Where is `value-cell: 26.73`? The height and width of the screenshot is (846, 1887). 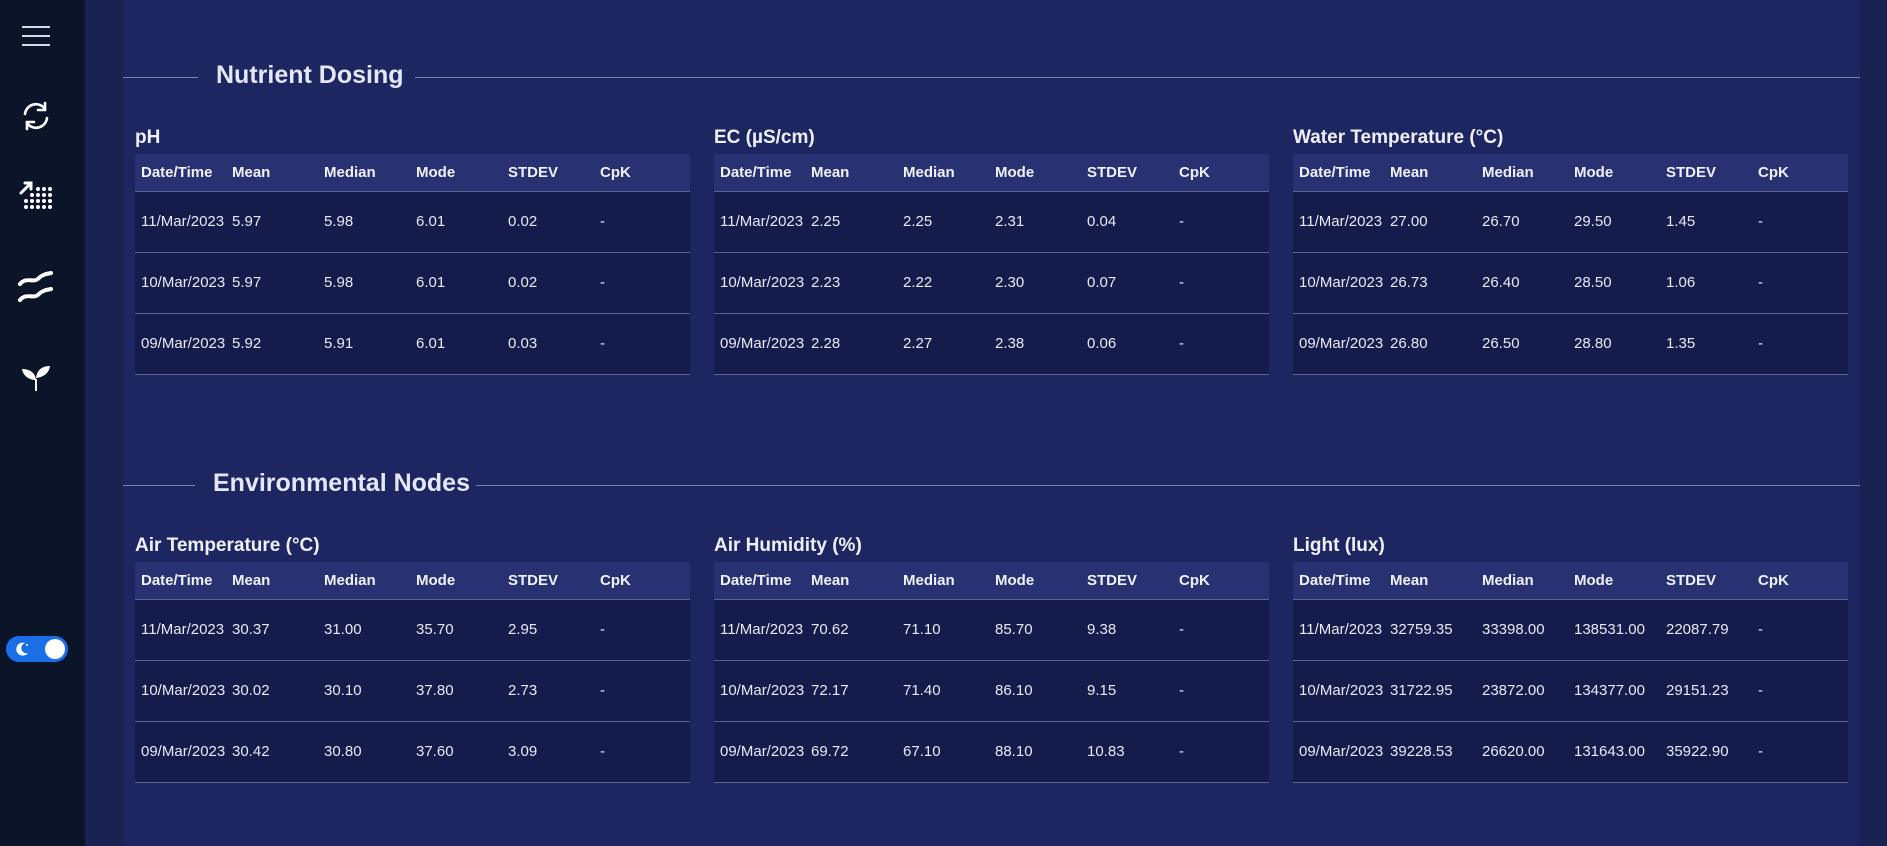
value-cell: 26.73 is located at coordinates (1409, 282).